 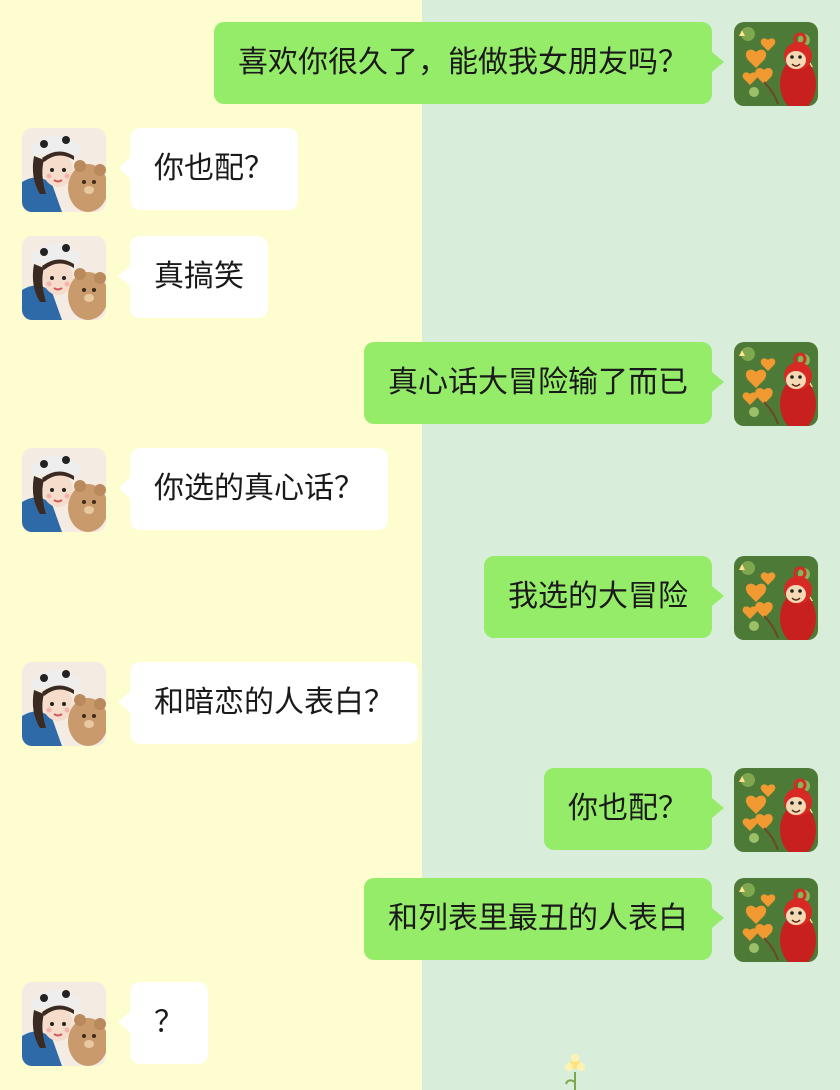 What do you see at coordinates (193, 277) in the screenshot?
I see `message-bubble: 真搞笑` at bounding box center [193, 277].